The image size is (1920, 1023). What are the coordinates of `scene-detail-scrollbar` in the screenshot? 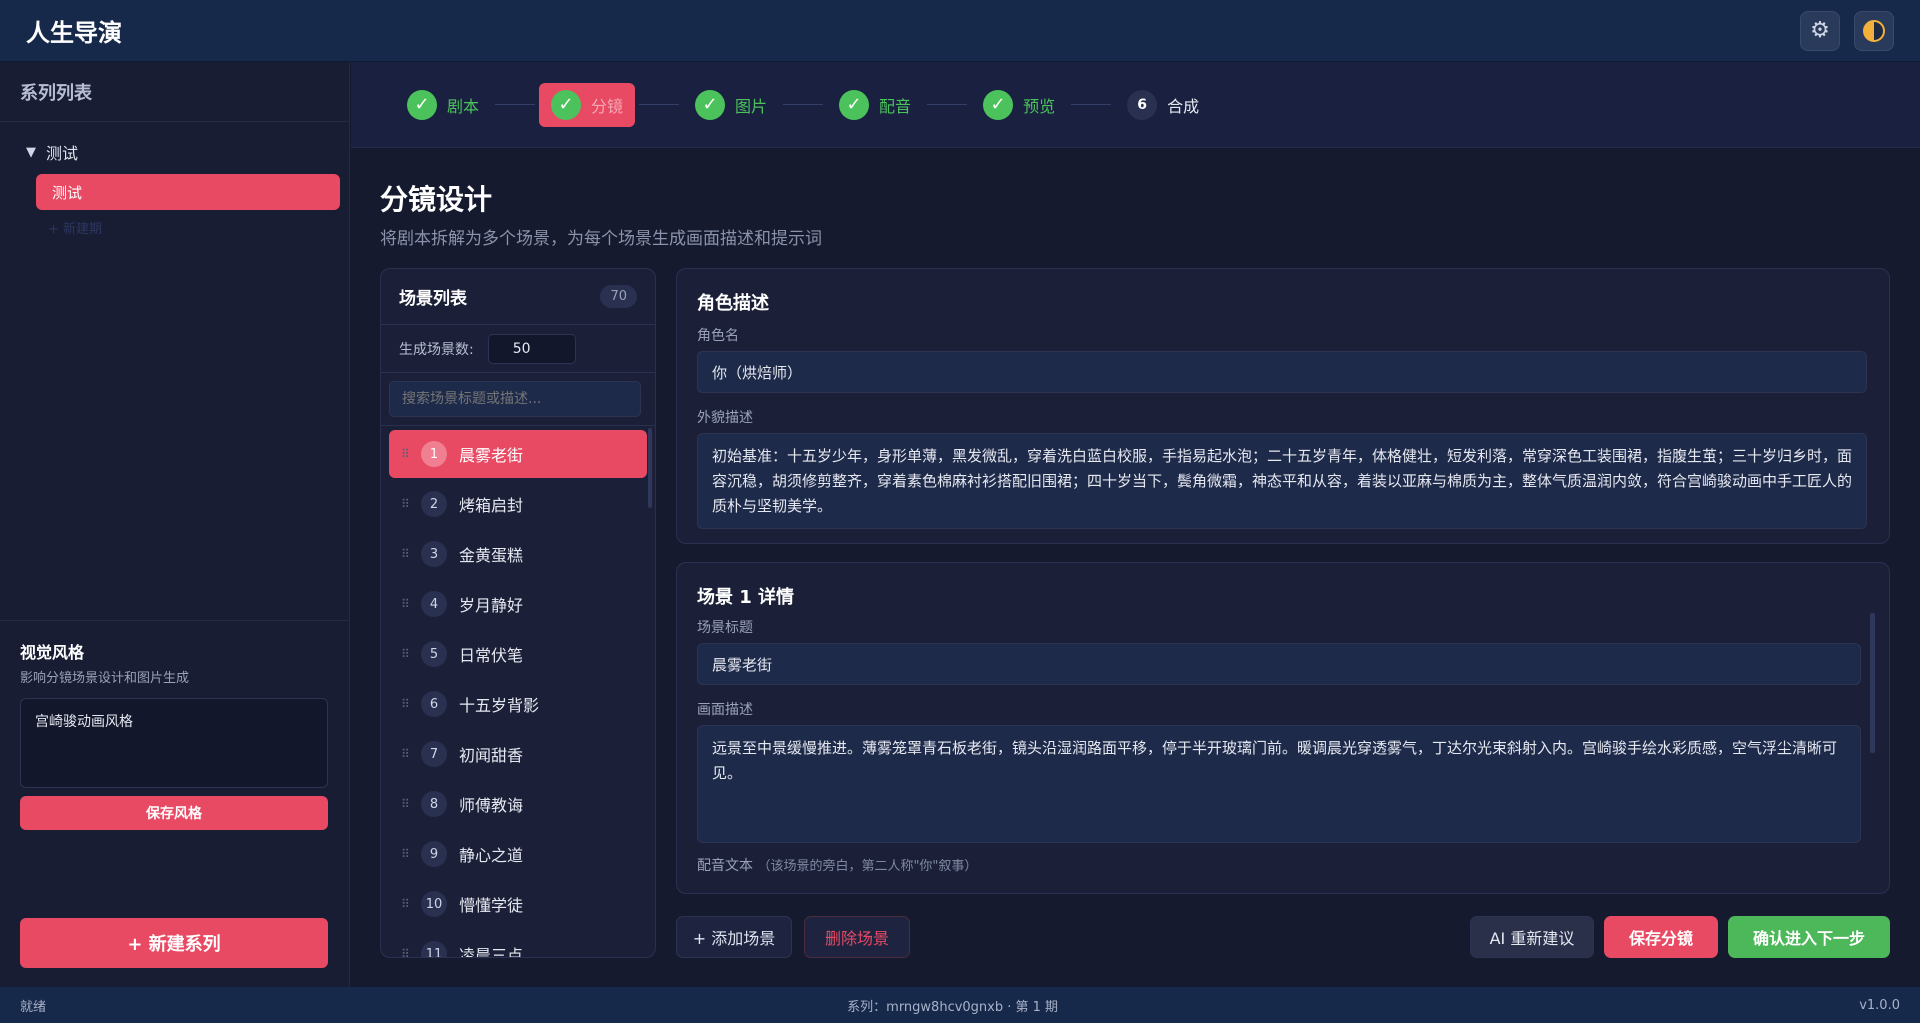 It's located at (1872, 683).